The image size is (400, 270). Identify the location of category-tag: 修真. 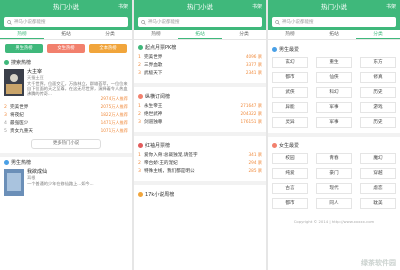
(378, 77).